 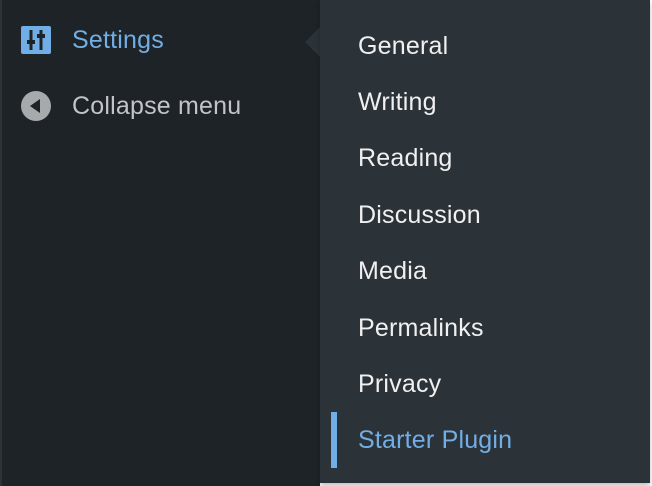 I want to click on submenu-item-discussion: Discussion, so click(x=485, y=215).